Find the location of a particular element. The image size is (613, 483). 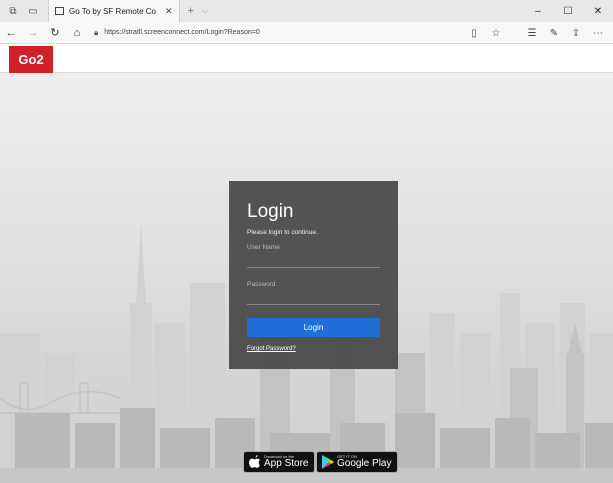

browser-tab: Go To by SF Remote Co ✕ is located at coordinates (114, 11).